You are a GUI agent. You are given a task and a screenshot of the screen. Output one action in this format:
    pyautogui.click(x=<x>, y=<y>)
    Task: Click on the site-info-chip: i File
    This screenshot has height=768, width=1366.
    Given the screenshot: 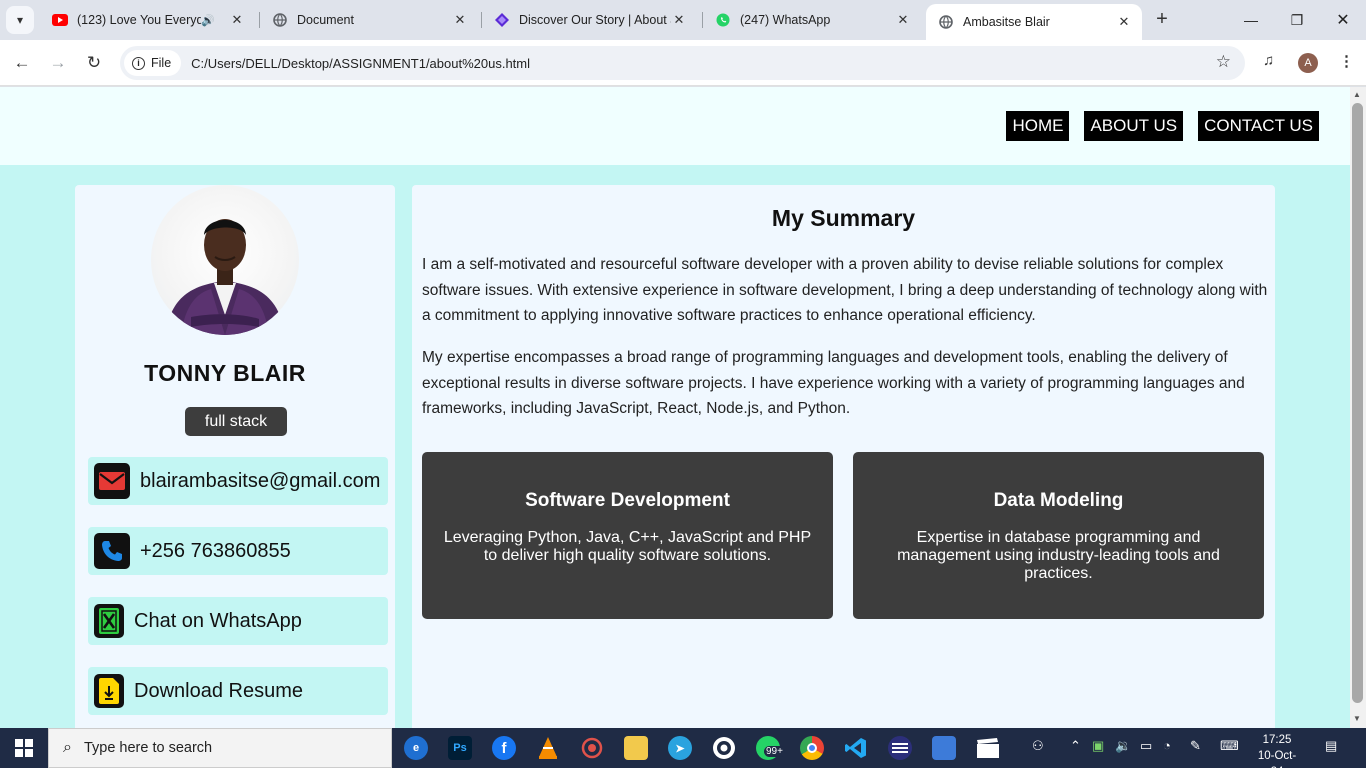 What is the action you would take?
    pyautogui.click(x=153, y=63)
    